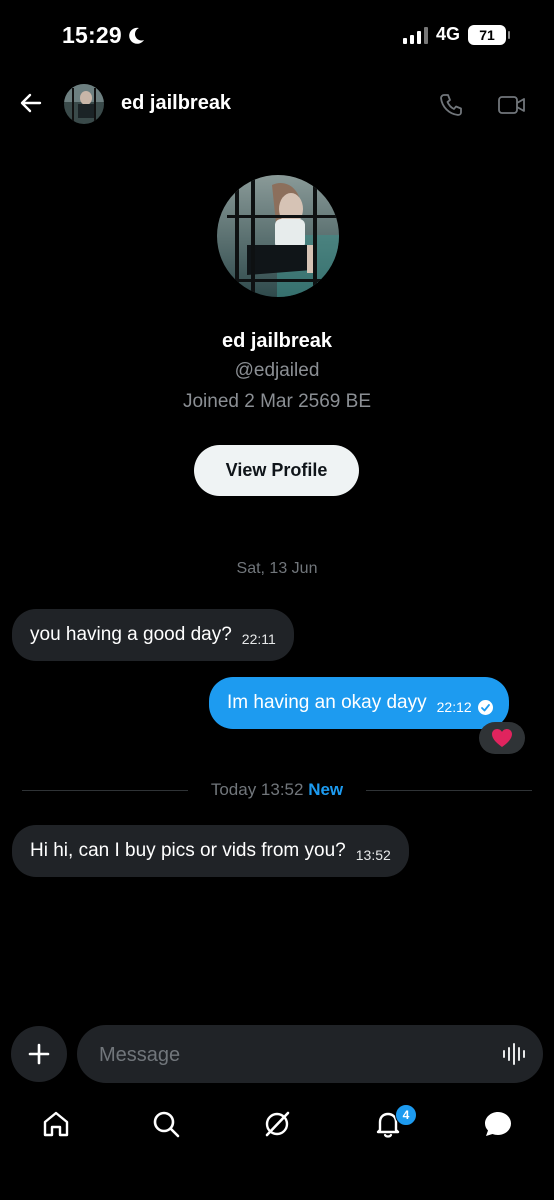 Image resolution: width=554 pixels, height=1200 pixels. I want to click on plus-icon, so click(39, 1054).